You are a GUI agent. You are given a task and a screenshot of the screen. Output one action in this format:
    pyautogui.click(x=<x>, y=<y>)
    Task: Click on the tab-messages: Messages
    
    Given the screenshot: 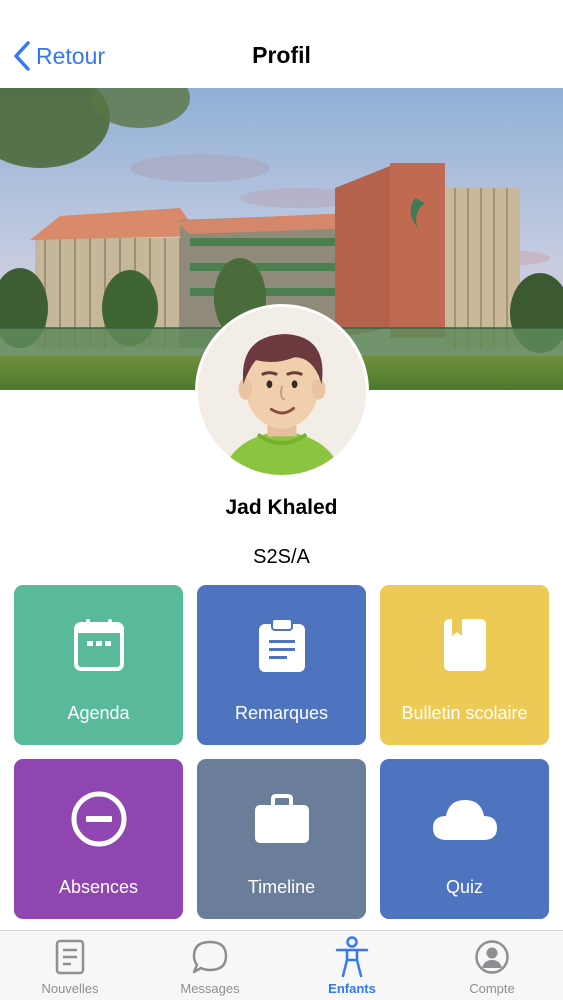 What is the action you would take?
    pyautogui.click(x=210, y=965)
    